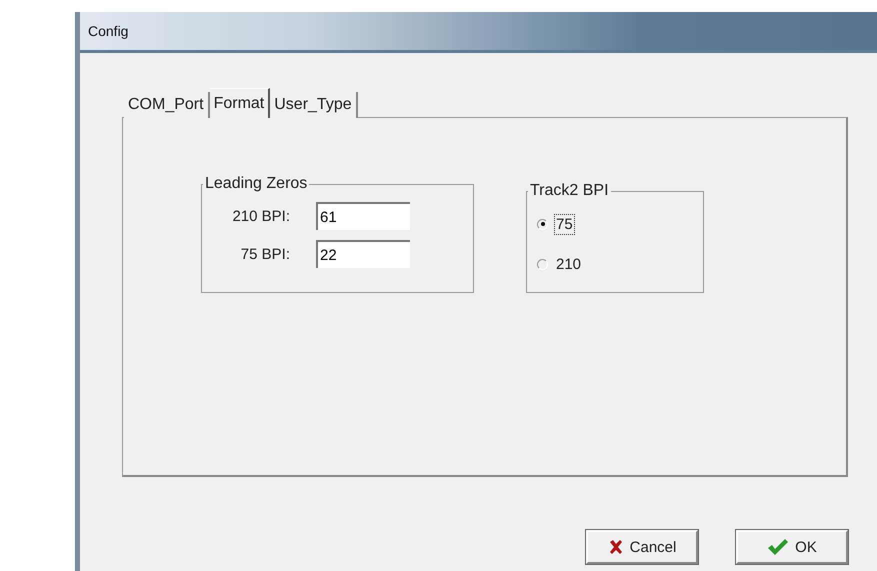  Describe the element at coordinates (564, 224) in the screenshot. I see `radio-label: 75` at that location.